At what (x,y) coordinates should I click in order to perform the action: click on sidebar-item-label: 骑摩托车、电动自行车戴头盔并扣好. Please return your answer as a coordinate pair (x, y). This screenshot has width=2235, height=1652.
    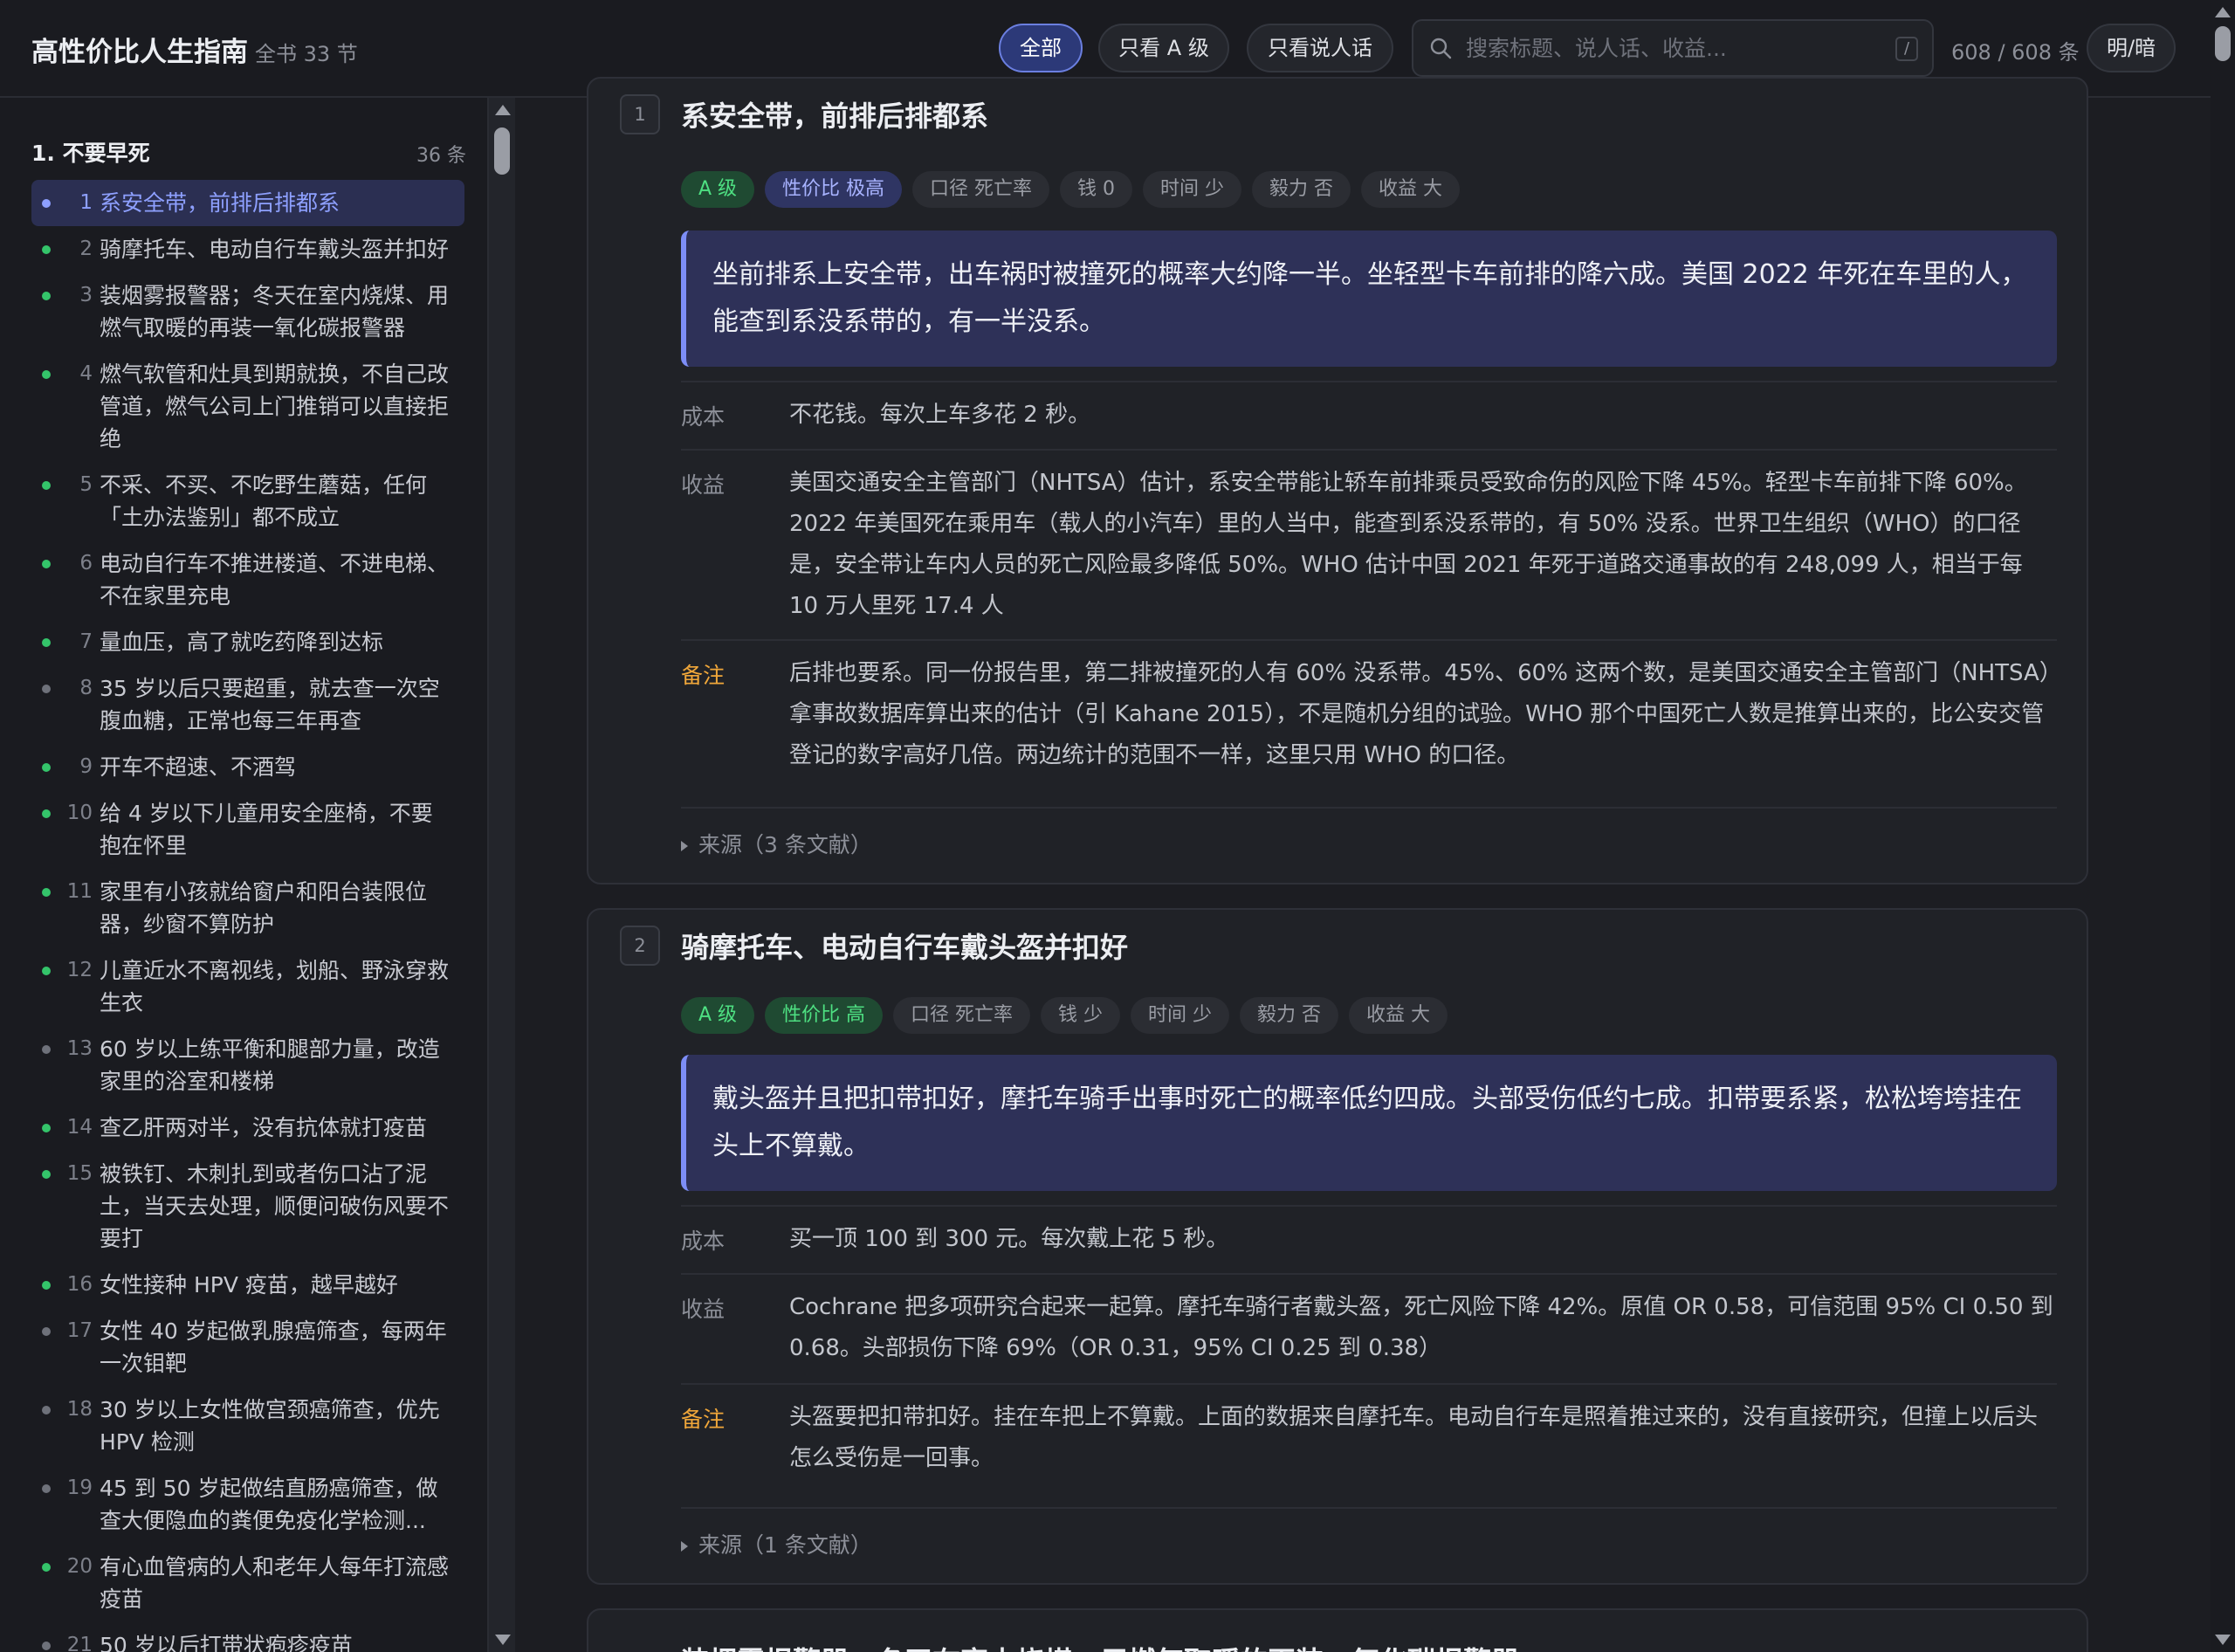
    Looking at the image, I should click on (275, 249).